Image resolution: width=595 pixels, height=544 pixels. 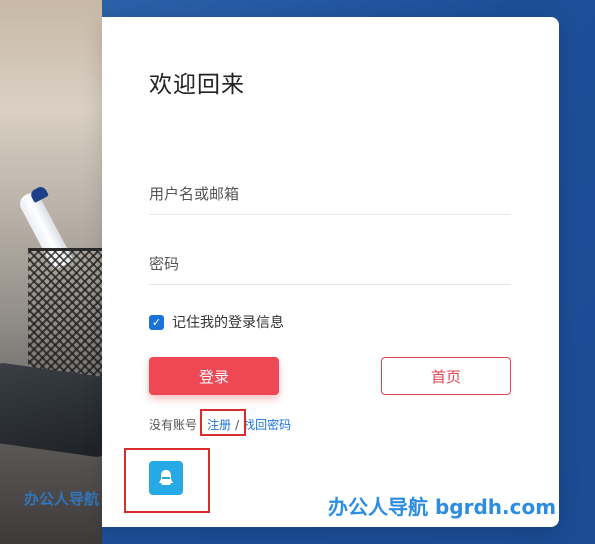 What do you see at coordinates (228, 323) in the screenshot?
I see `remember-label: 记住我的登录信息` at bounding box center [228, 323].